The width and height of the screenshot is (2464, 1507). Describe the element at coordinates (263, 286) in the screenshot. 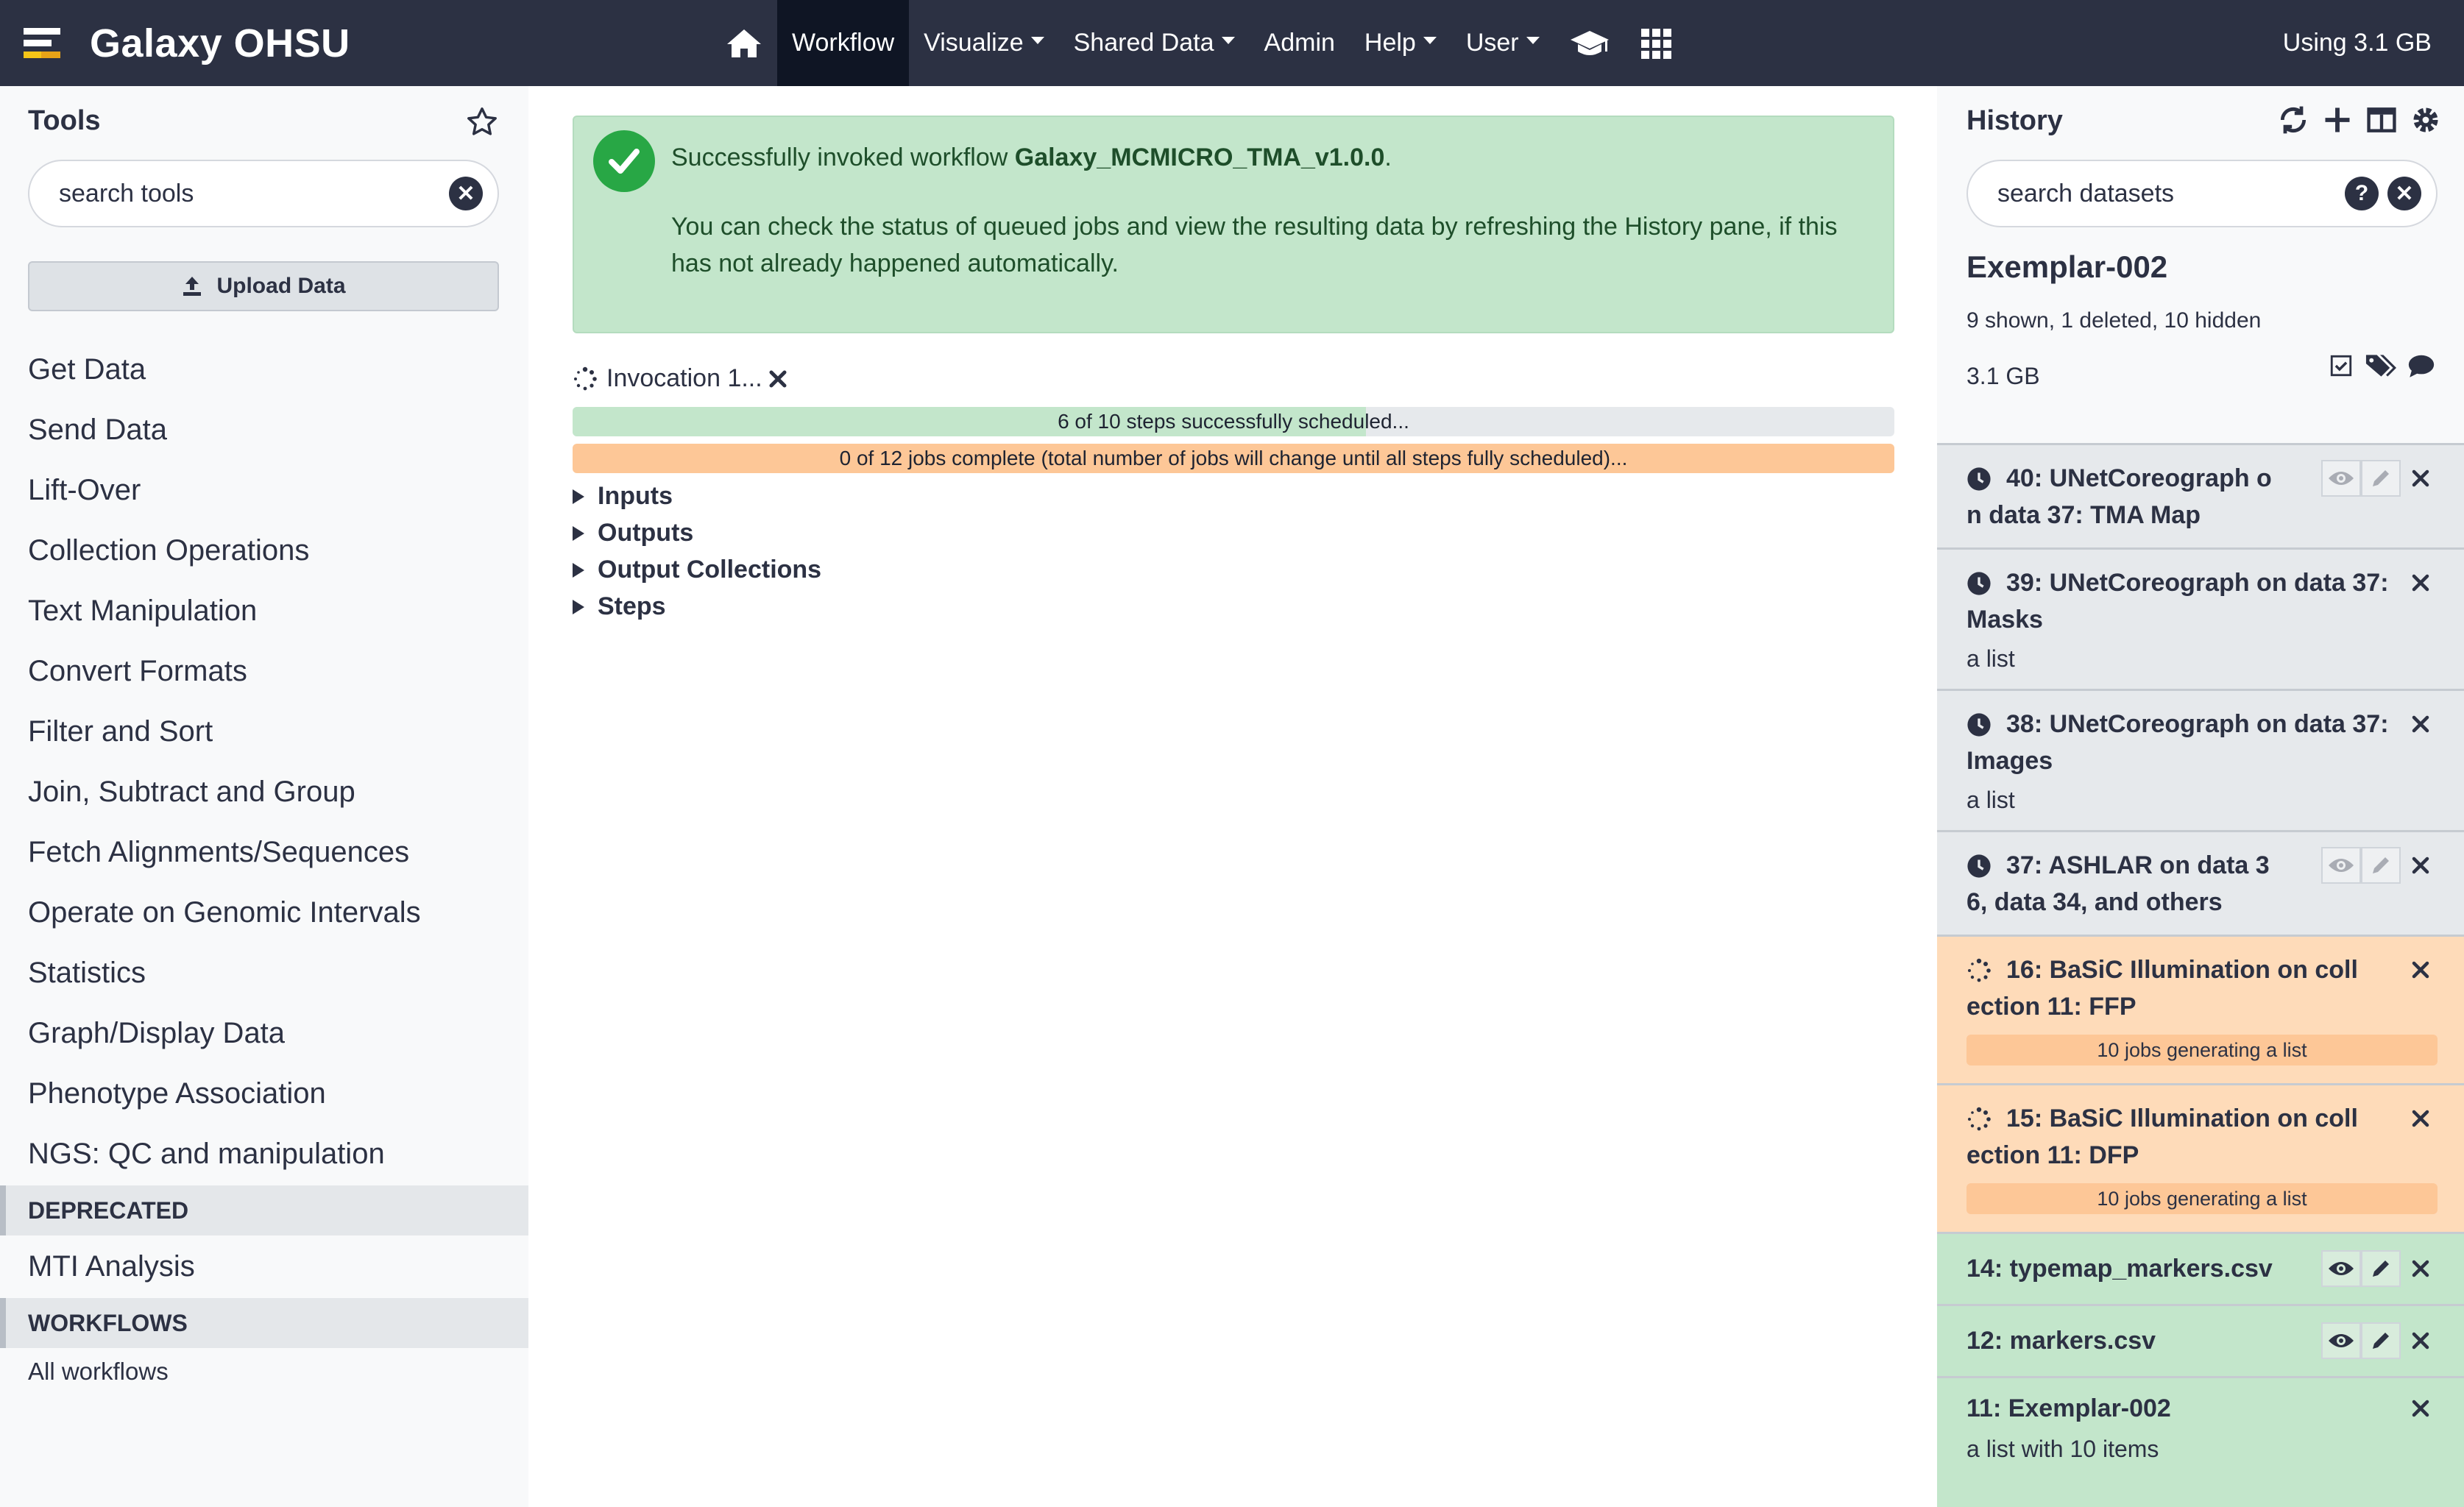

I see `upload-data-button: Upload Data` at that location.